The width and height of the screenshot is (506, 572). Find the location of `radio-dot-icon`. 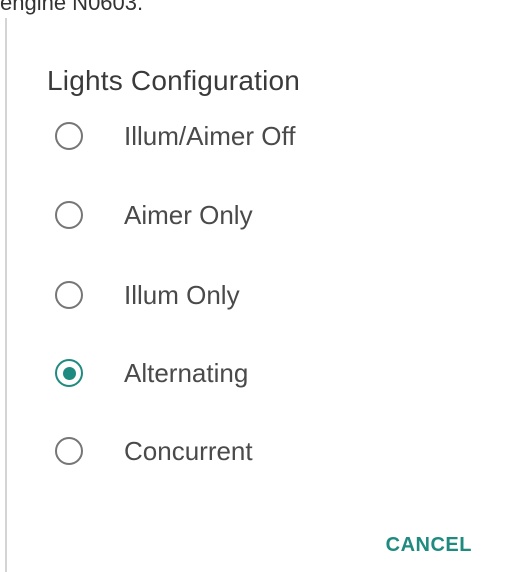

radio-dot-icon is located at coordinates (69, 373).